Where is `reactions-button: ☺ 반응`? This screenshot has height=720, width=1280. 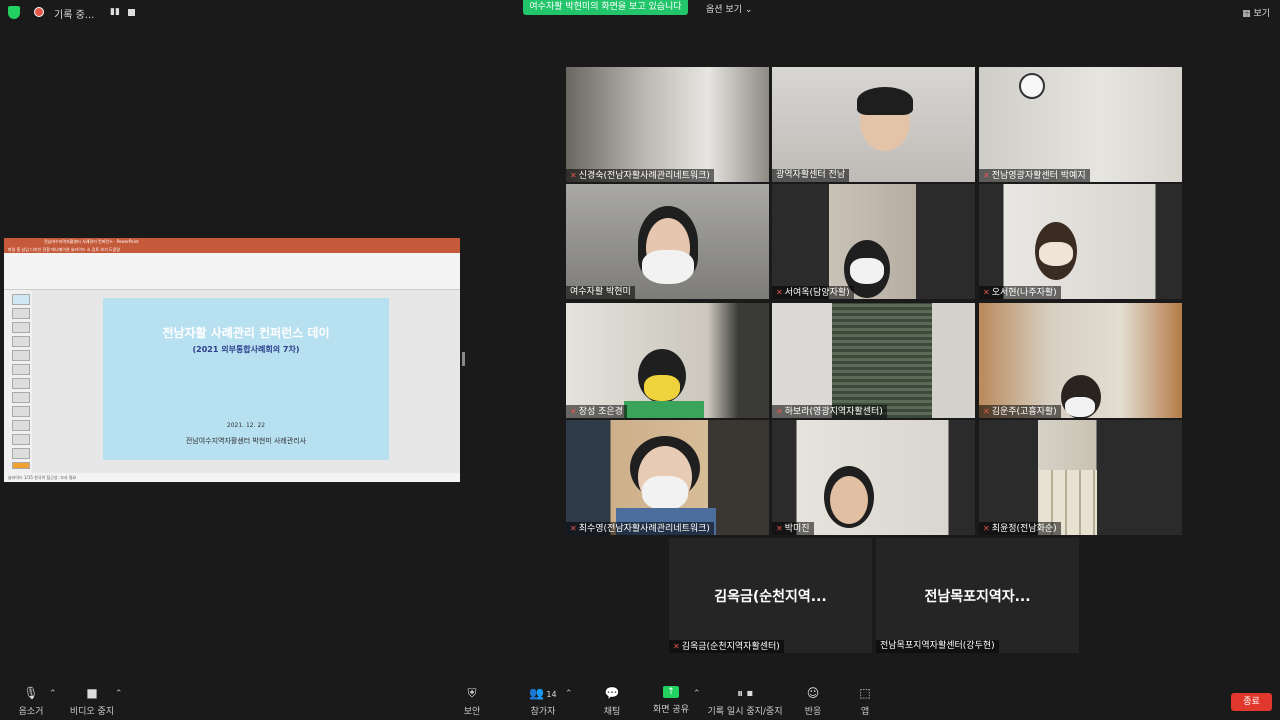 reactions-button: ☺ 반응 is located at coordinates (813, 701).